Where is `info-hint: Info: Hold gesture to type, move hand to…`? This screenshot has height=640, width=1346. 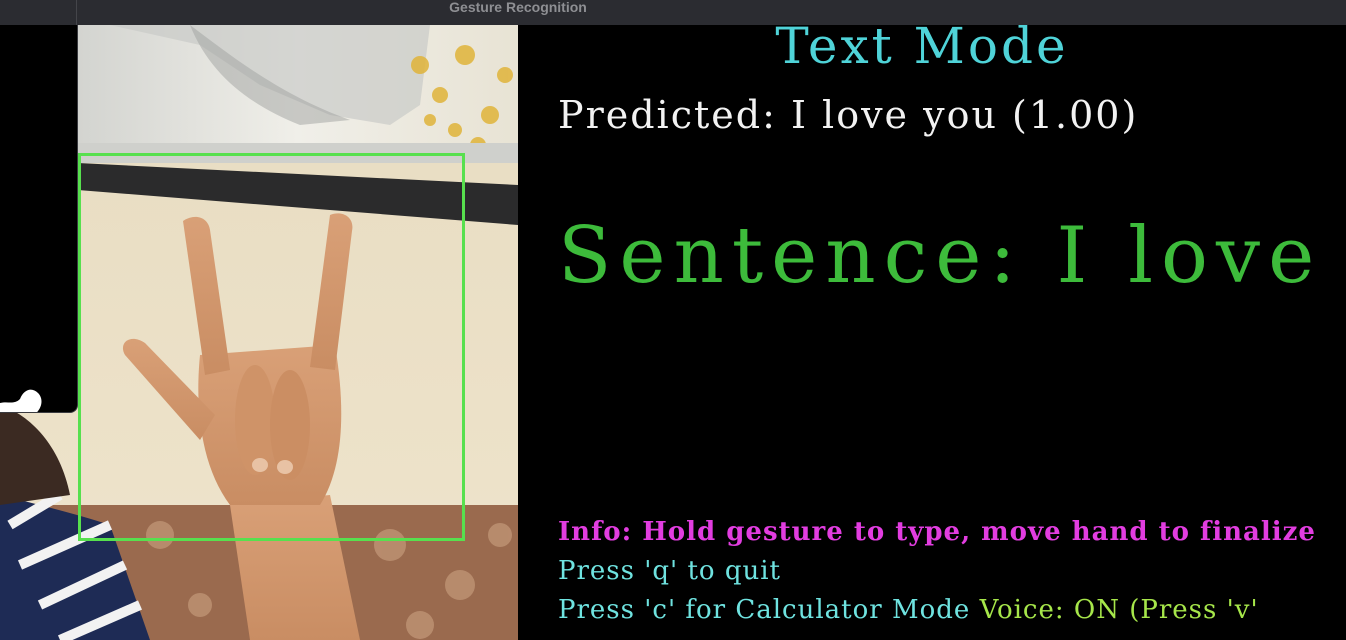
info-hint: Info: Hold gesture to type, move hand to… is located at coordinates (937, 532).